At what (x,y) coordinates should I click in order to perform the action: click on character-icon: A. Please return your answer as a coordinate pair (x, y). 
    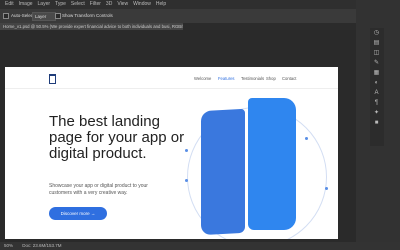
    Looking at the image, I should click on (376, 93).